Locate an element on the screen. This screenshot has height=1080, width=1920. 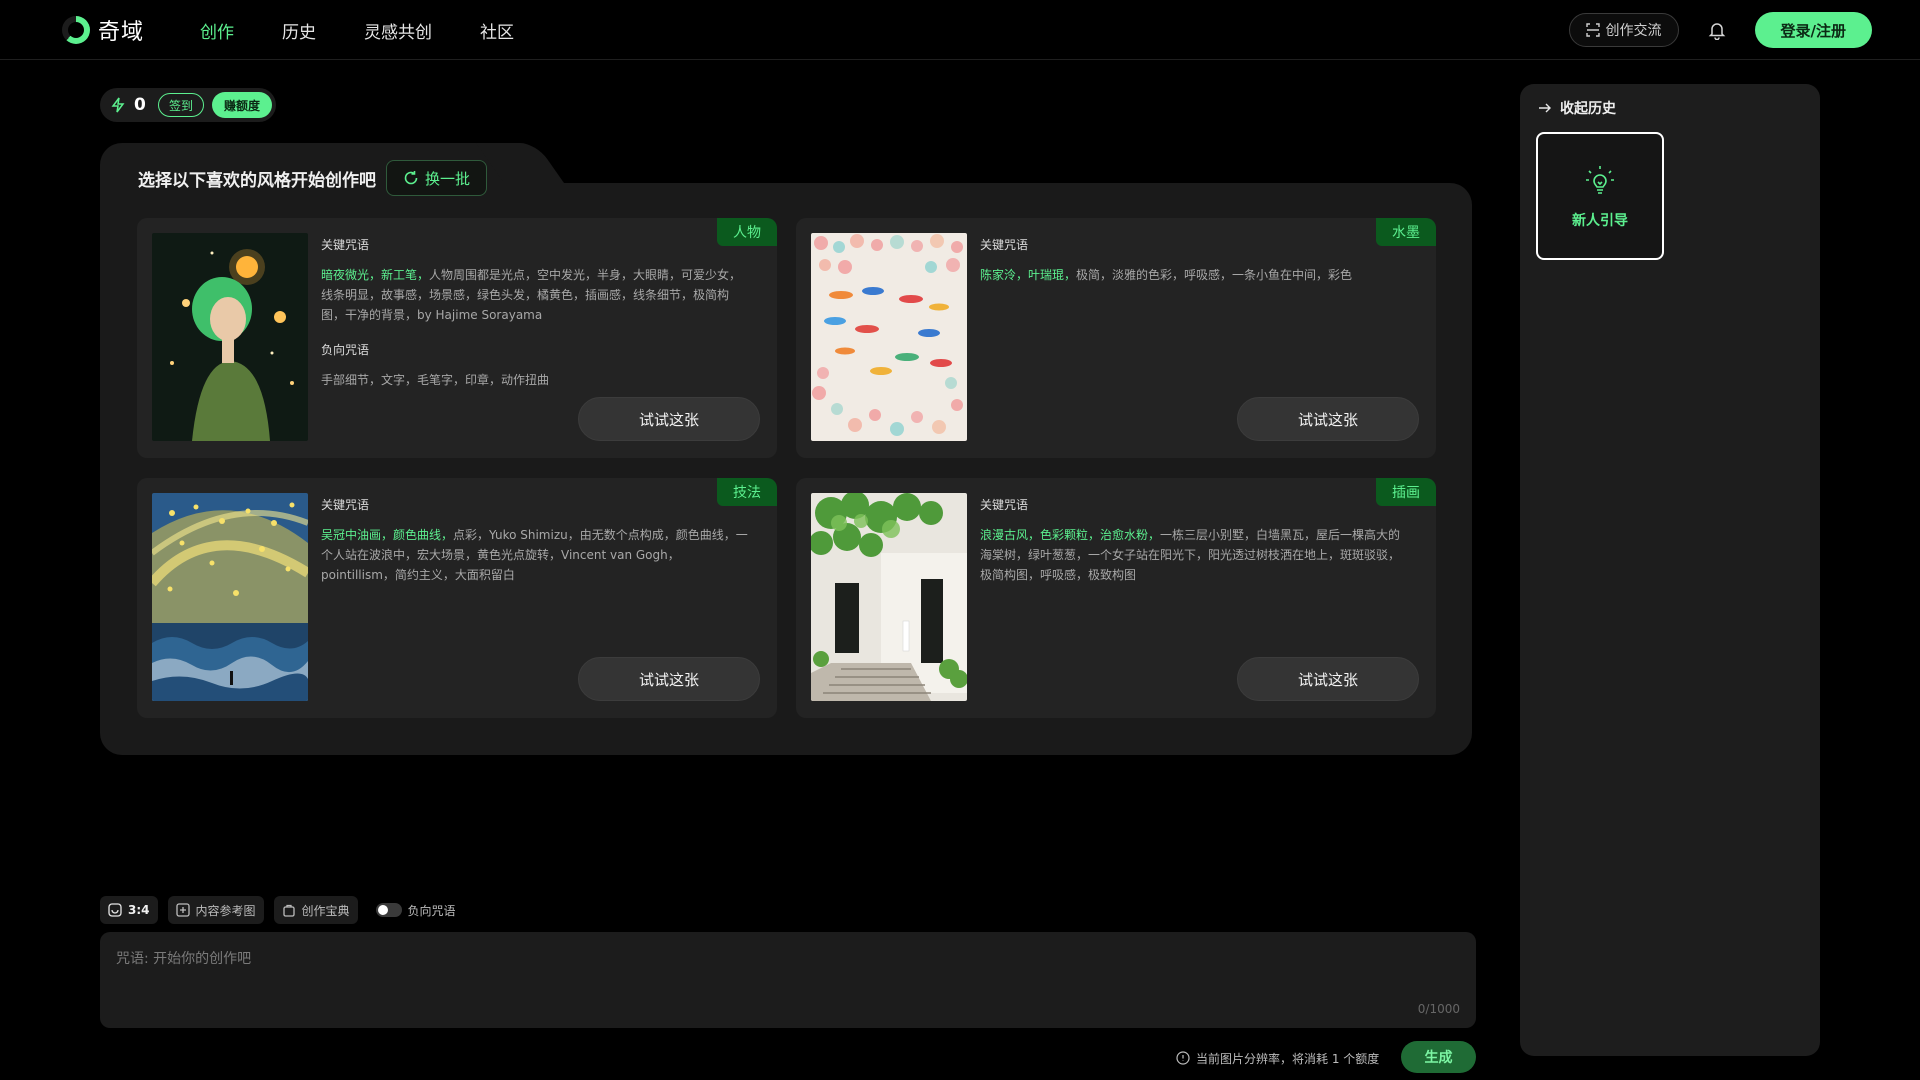
key-prompt-rest: 极简，淡雅的色彩，呼吸感，一条小鱼在中间，彩色 is located at coordinates (1214, 275).